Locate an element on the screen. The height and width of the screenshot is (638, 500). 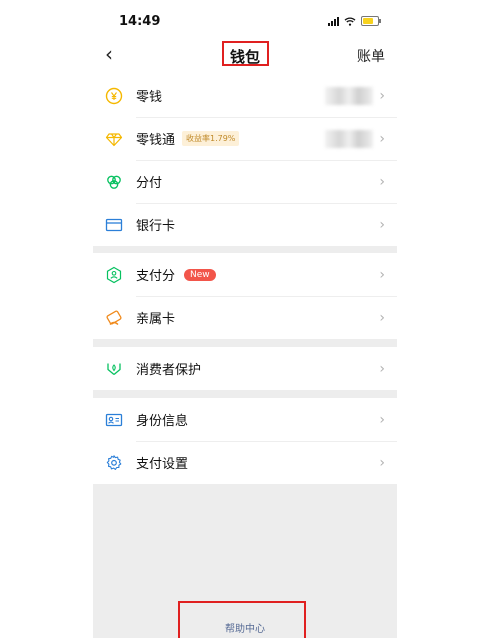
protection-hands-icon is located at coordinates (114, 369).